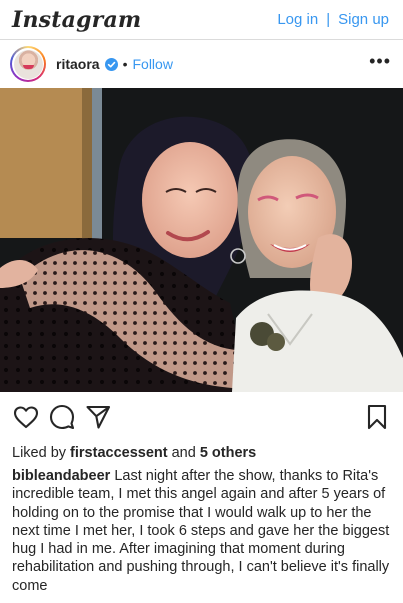  Describe the element at coordinates (333, 19) in the screenshot. I see `auth-links: Log in | Sign up` at that location.